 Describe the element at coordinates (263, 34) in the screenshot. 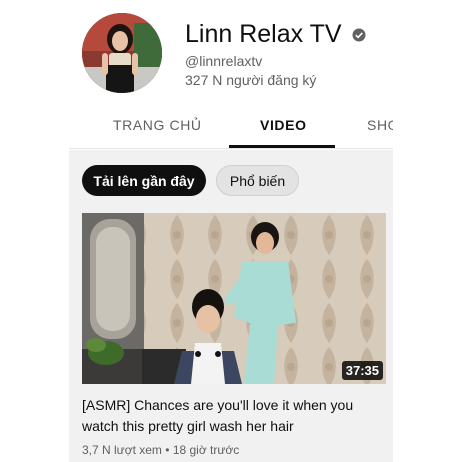

I see `channel-name: Linn Relax TV` at that location.